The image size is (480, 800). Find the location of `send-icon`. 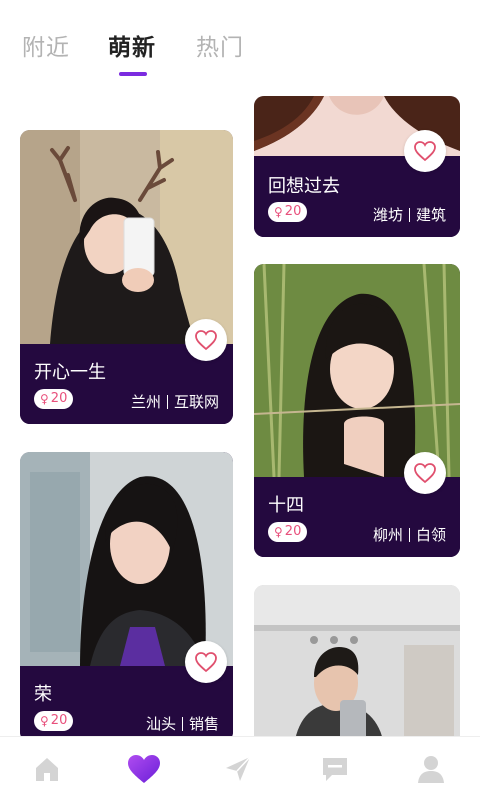

send-icon is located at coordinates (238, 768).